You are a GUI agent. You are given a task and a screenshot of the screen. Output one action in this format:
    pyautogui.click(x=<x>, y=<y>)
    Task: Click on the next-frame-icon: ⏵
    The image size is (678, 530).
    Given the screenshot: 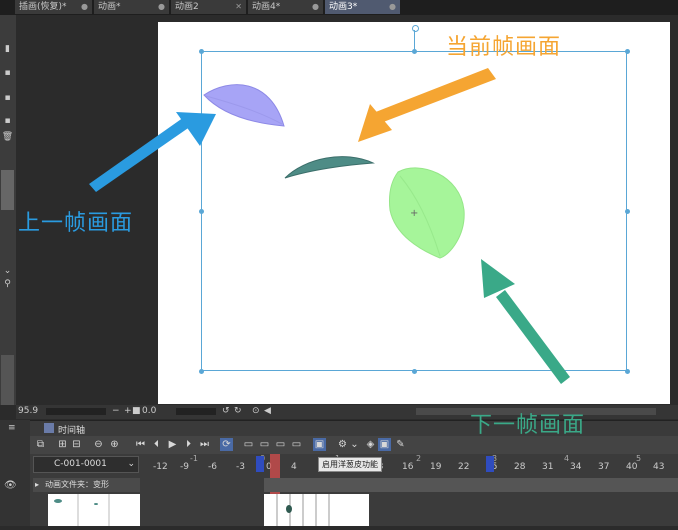 What is the action you would take?
    pyautogui.click(x=188, y=444)
    